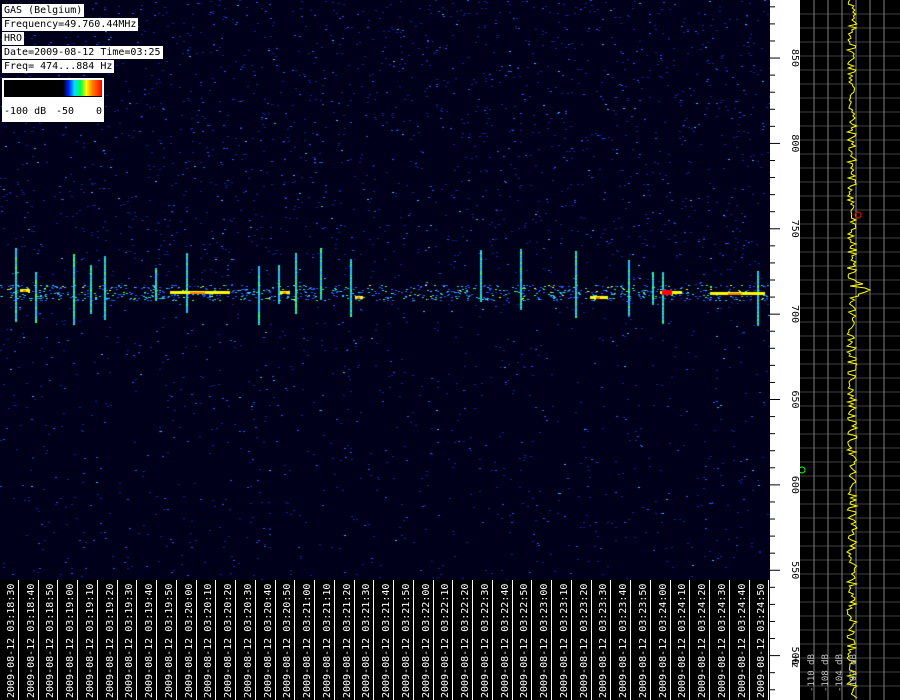 This screenshot has width=900, height=700. I want to click on time-axis-label: 2009-08-12 03:21:20, so click(347, 640).